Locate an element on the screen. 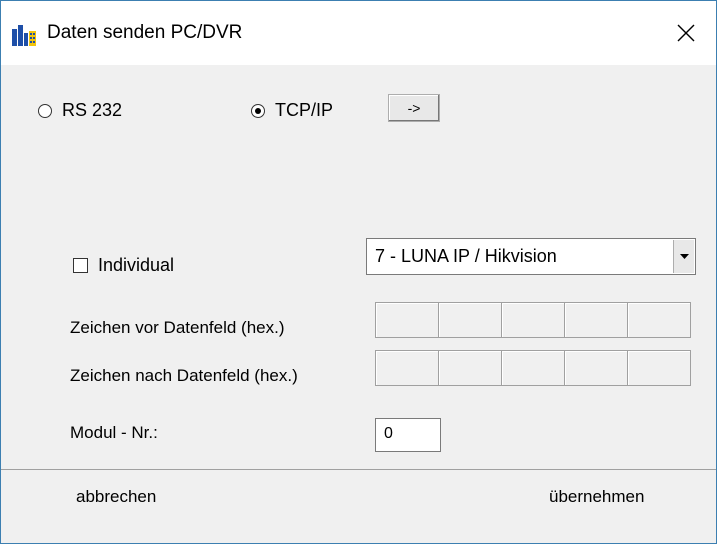  tcpip-settings-button: -> is located at coordinates (414, 108).